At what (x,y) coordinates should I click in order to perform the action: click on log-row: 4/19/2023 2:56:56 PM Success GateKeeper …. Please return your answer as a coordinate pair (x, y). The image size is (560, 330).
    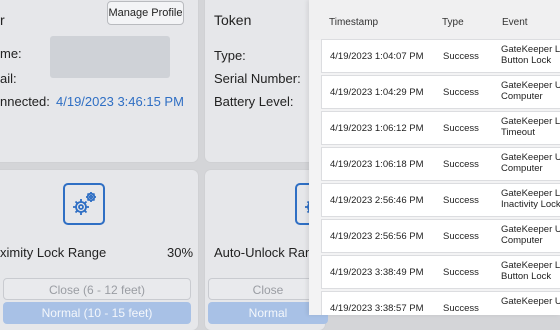
    Looking at the image, I should click on (440, 236).